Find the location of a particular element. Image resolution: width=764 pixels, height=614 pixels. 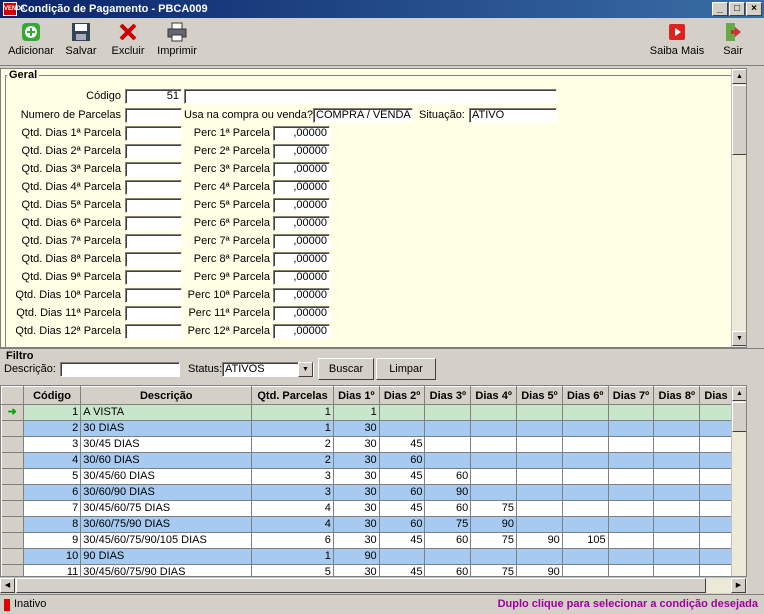

delete-button: Excluir is located at coordinates (128, 39).